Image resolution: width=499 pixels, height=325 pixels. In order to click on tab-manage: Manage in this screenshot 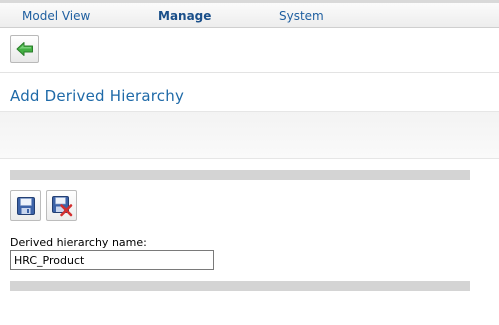, I will do `click(184, 16)`.